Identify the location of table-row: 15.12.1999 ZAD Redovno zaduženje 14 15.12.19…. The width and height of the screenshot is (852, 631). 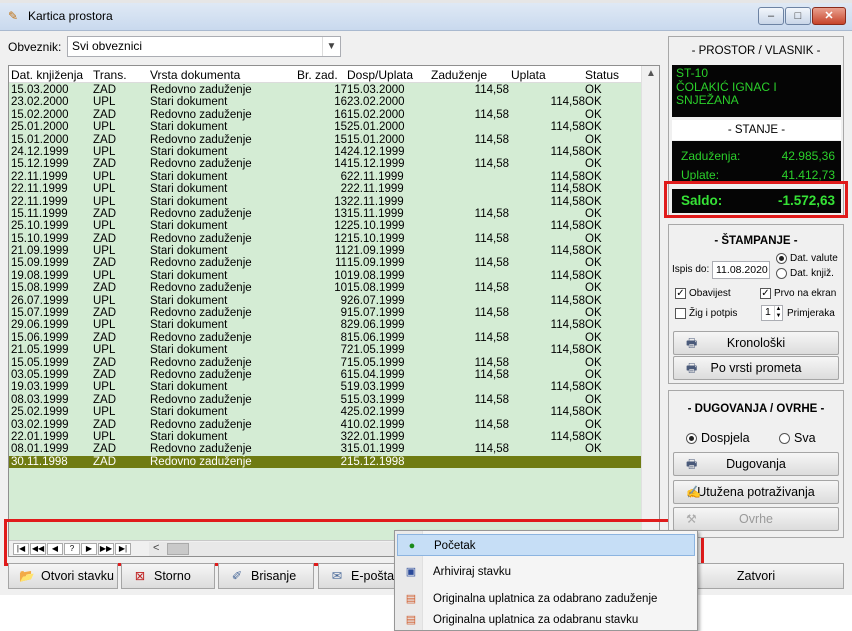
(325, 164).